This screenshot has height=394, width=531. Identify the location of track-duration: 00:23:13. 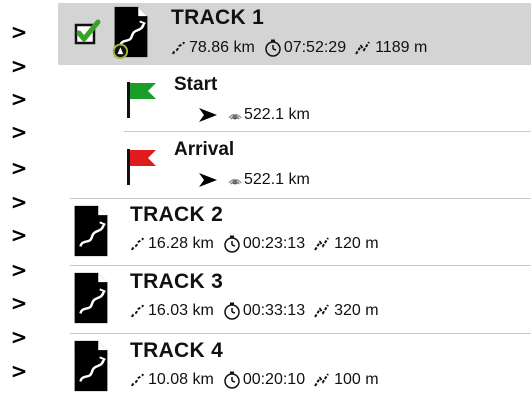
(274, 243).